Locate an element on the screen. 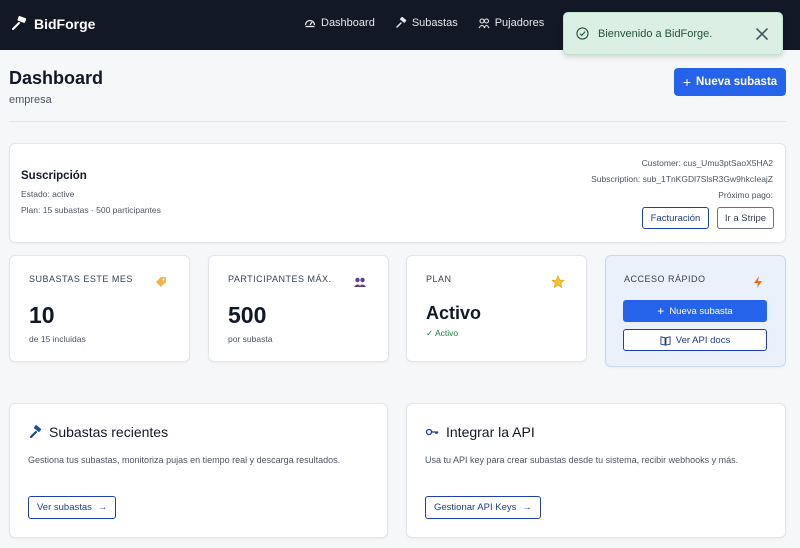 The height and width of the screenshot is (548, 800). subscription-status: Estado: active is located at coordinates (48, 194).